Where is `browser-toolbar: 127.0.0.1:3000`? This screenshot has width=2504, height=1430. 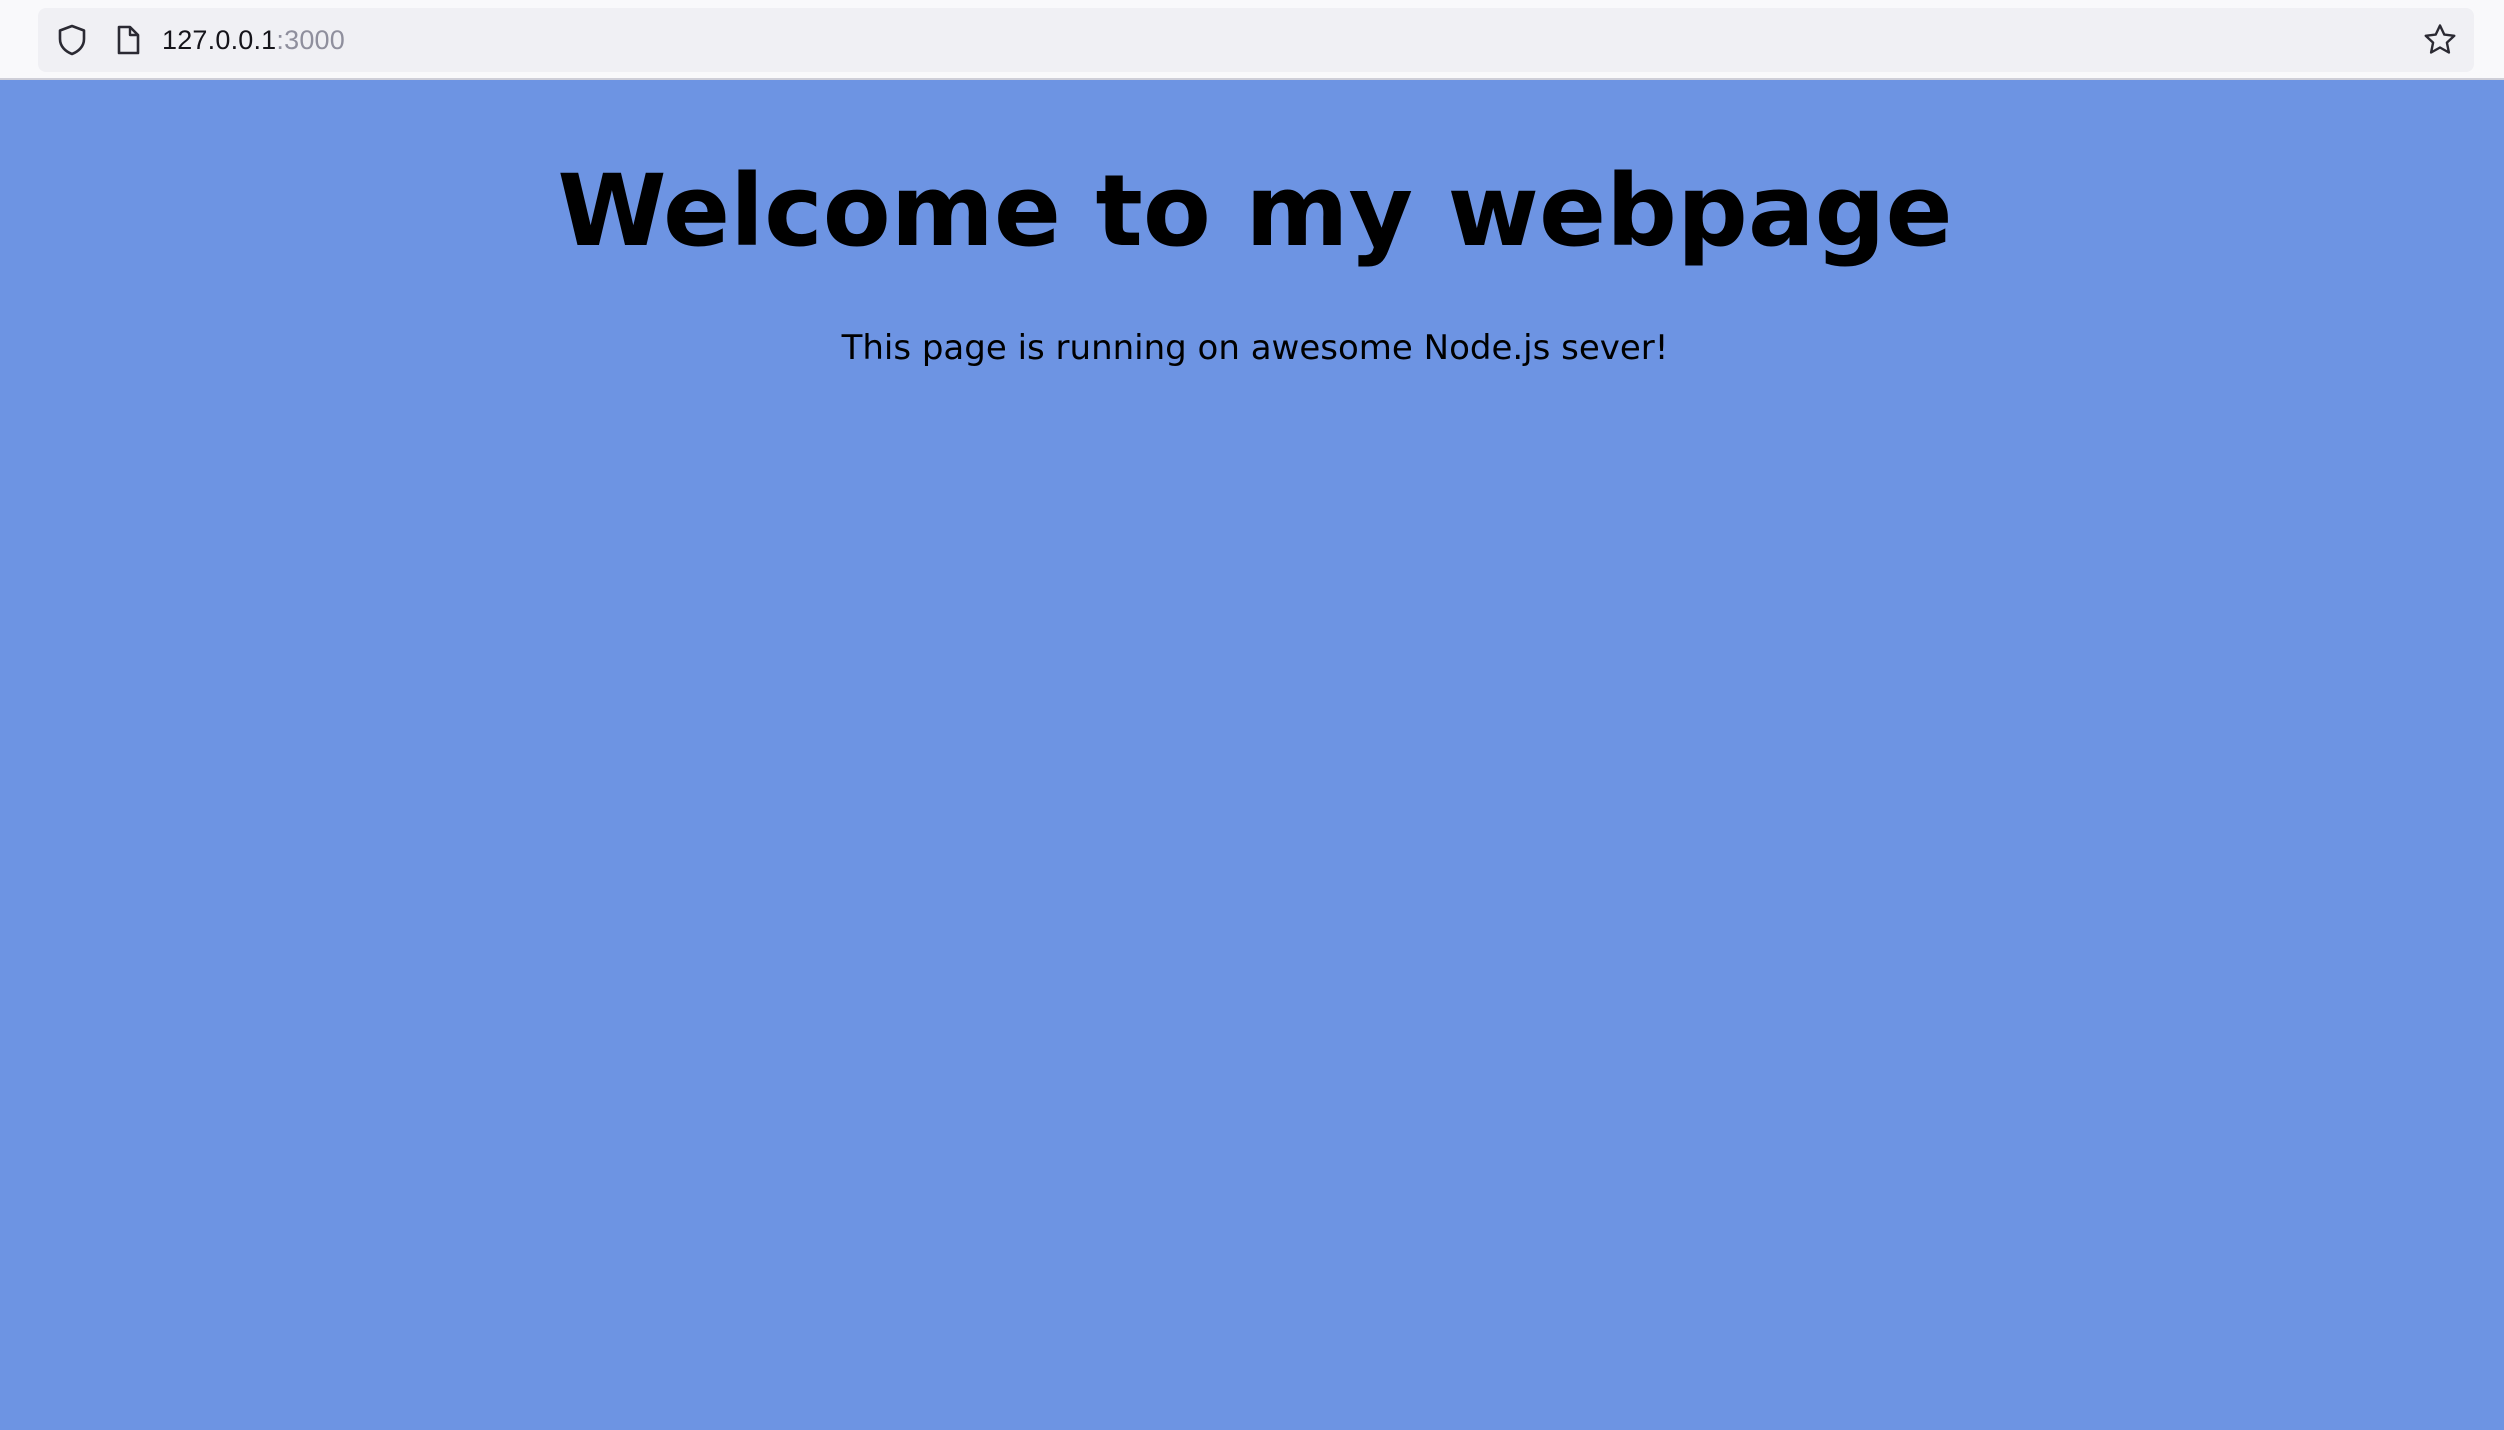
browser-toolbar: 127.0.0.1:3000 is located at coordinates (1252, 40).